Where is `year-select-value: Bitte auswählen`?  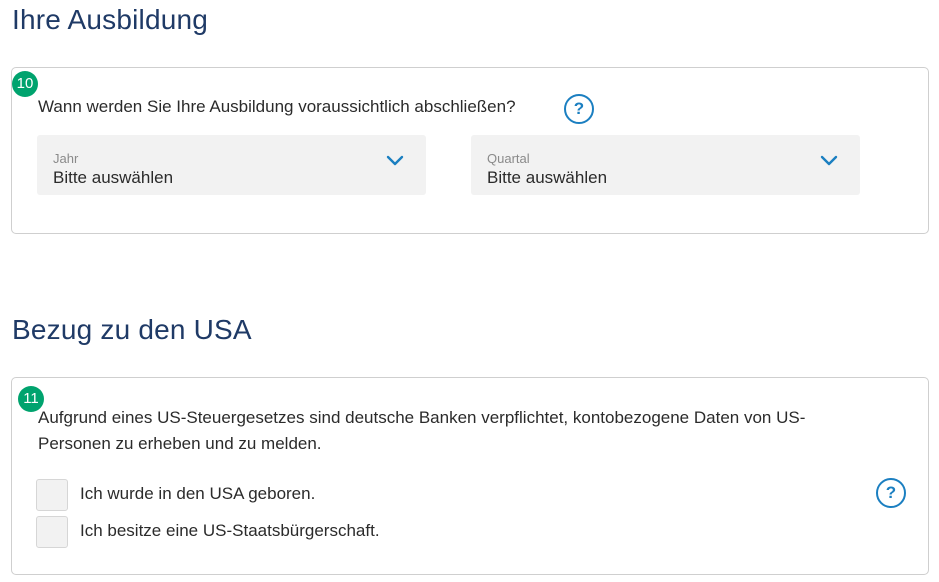
year-select-value: Bitte auswählen is located at coordinates (113, 177).